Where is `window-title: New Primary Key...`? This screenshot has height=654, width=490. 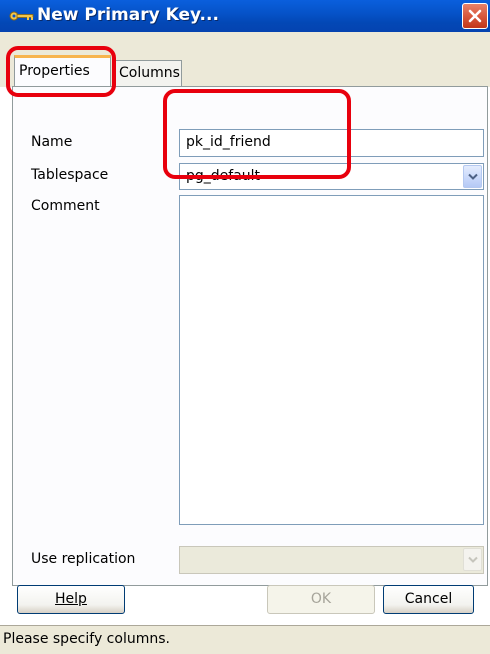
window-title: New Primary Key... is located at coordinates (128, 15).